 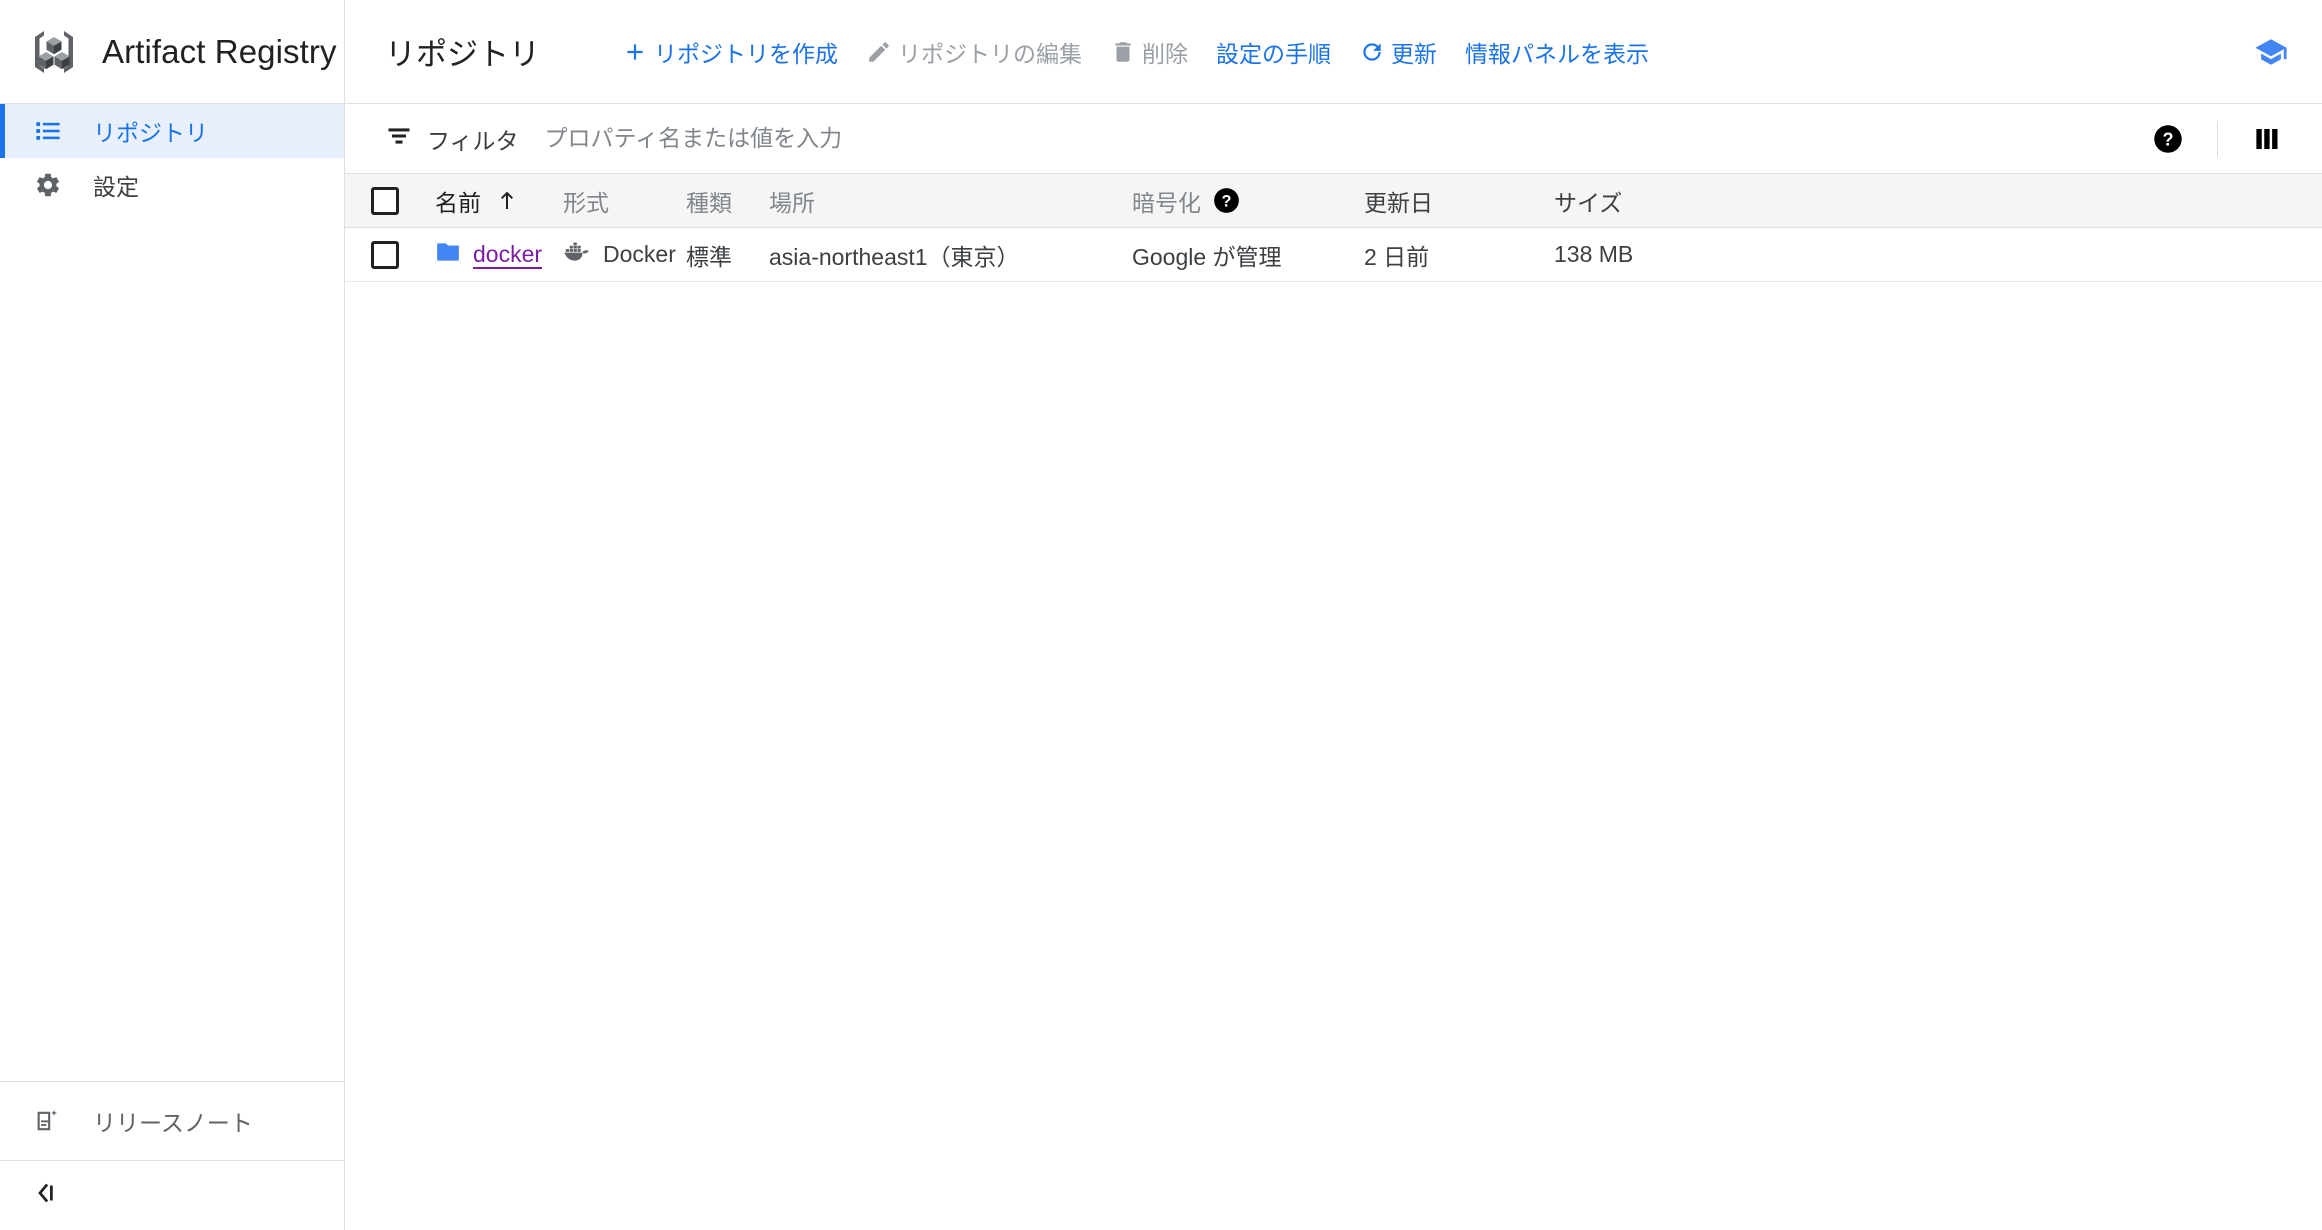 I want to click on refresh-button: 更新, so click(x=1398, y=52).